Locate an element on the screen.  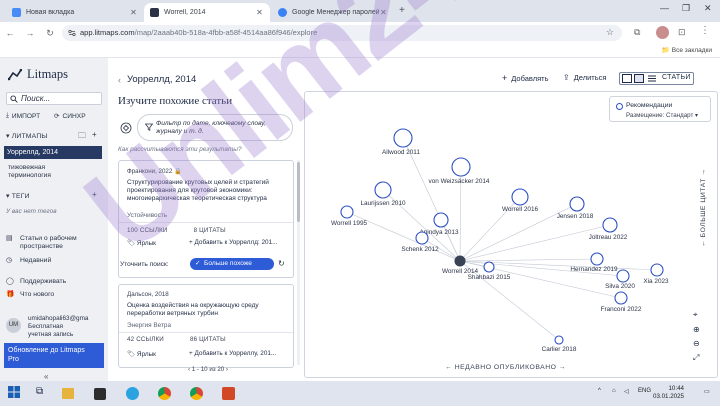
sidebar-item-articles: ▤ Статьи о рабочем пространстве is located at coordinates (41, 243).